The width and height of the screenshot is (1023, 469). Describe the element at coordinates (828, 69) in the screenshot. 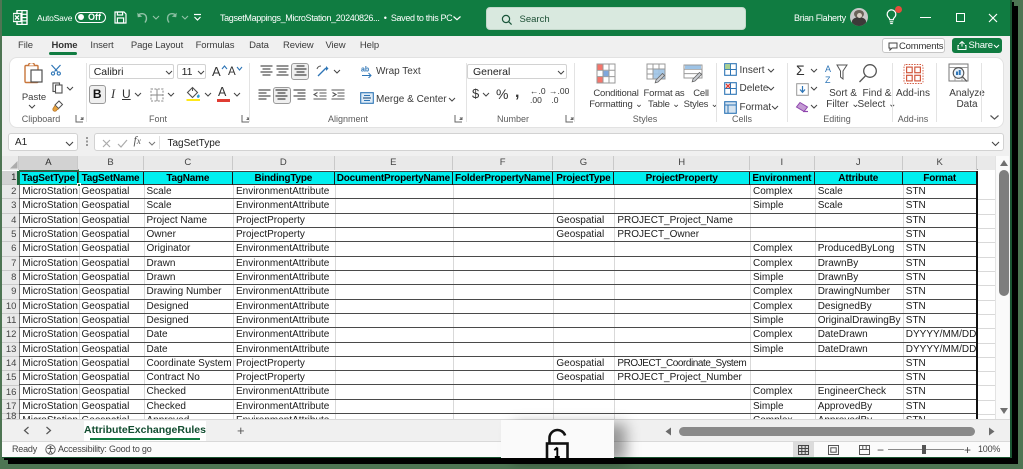

I see `svg-text: A` at that location.